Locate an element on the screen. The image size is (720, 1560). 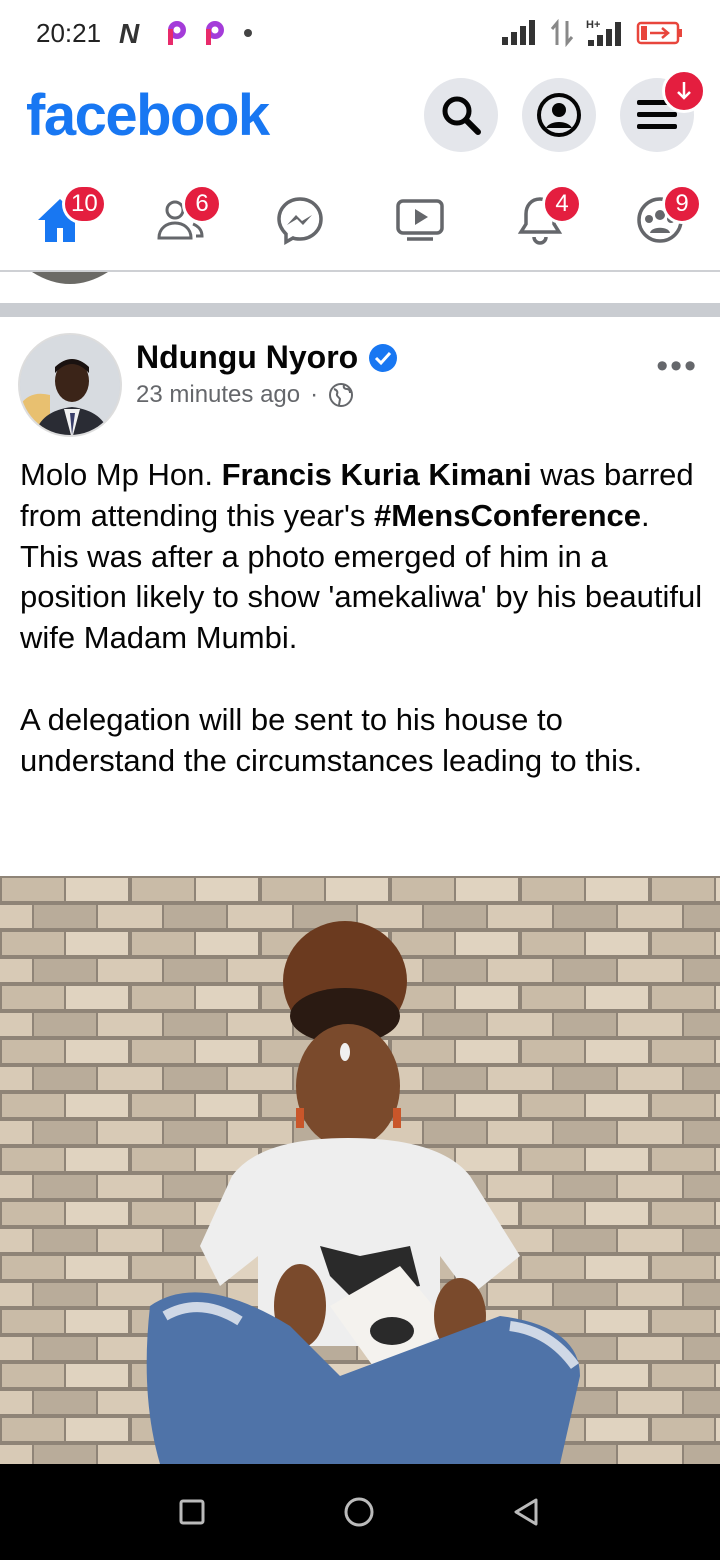
tab-home: 10 is located at coordinates (60, 220).